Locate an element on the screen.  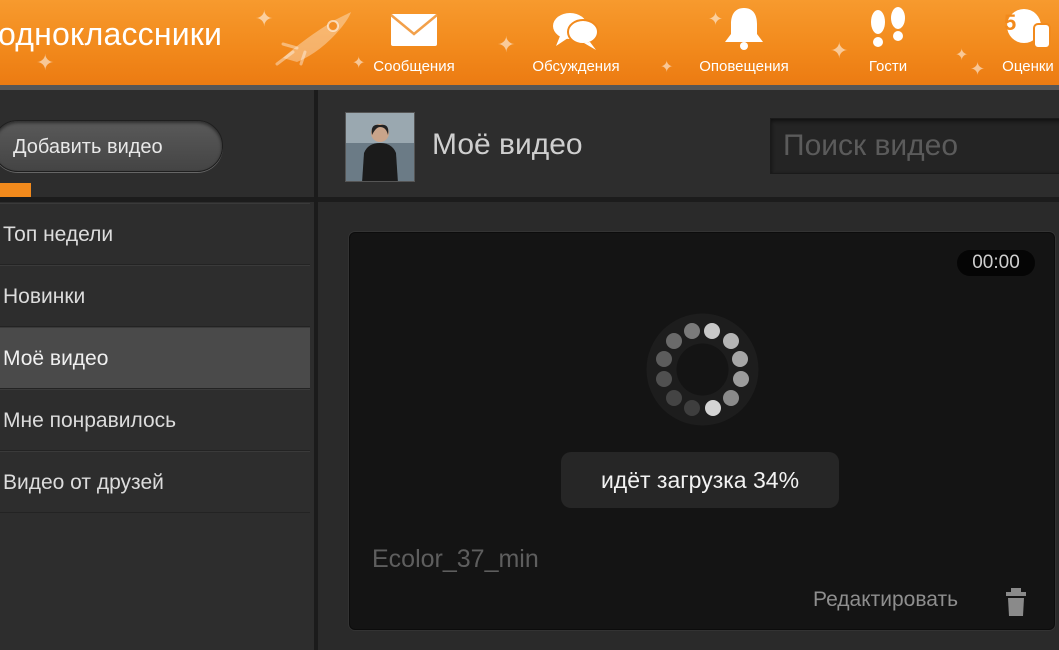
nav-label: Оповещения is located at coordinates (744, 66).